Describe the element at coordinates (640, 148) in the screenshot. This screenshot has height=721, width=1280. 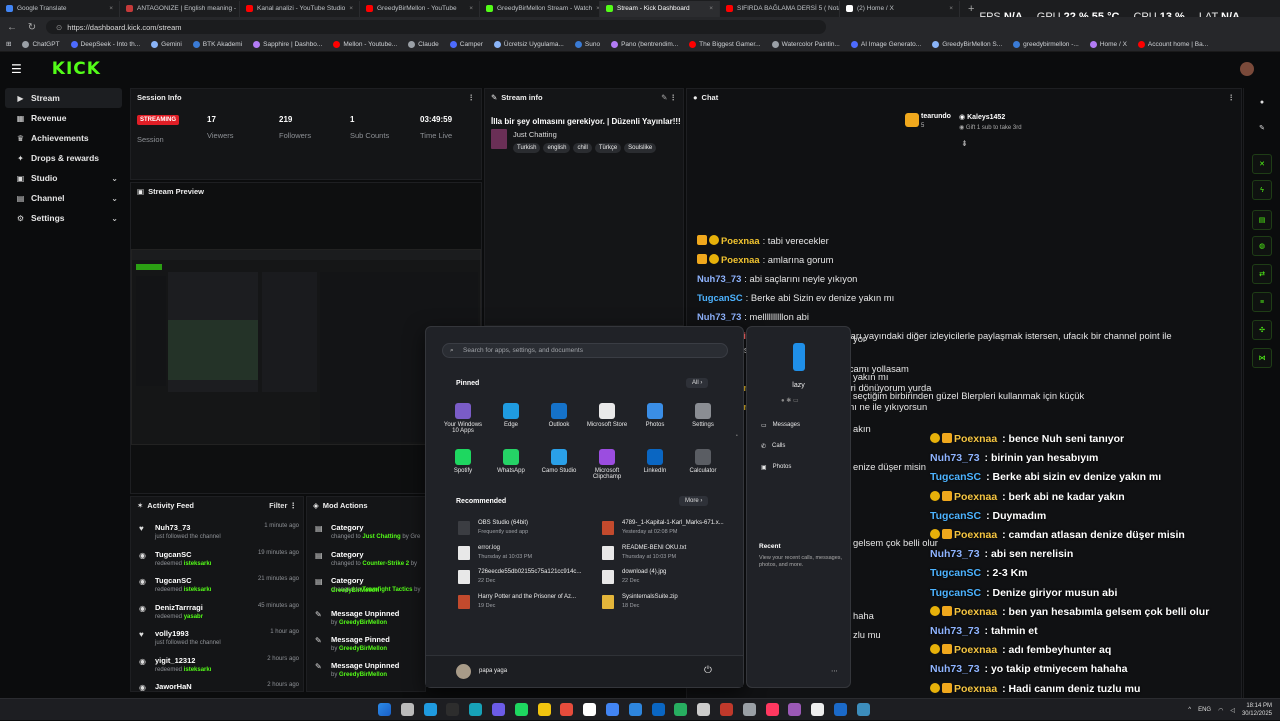
I see `tag-chip: Soulslike` at that location.